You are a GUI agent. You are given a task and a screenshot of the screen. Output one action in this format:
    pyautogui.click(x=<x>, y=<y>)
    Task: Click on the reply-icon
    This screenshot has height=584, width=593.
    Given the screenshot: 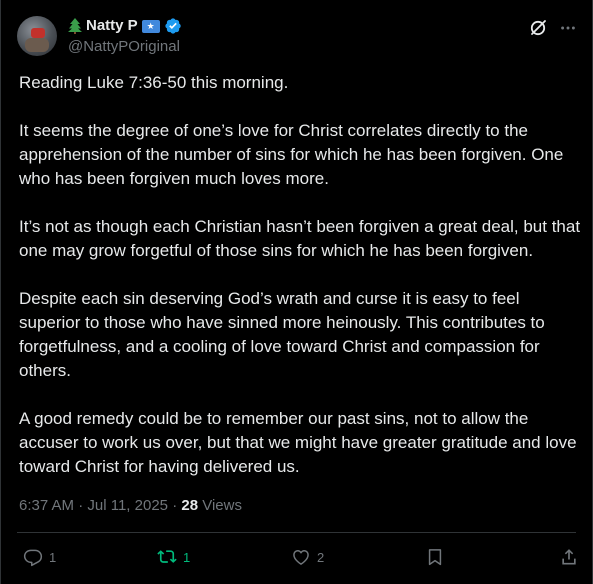 What is the action you would take?
    pyautogui.click(x=33, y=558)
    